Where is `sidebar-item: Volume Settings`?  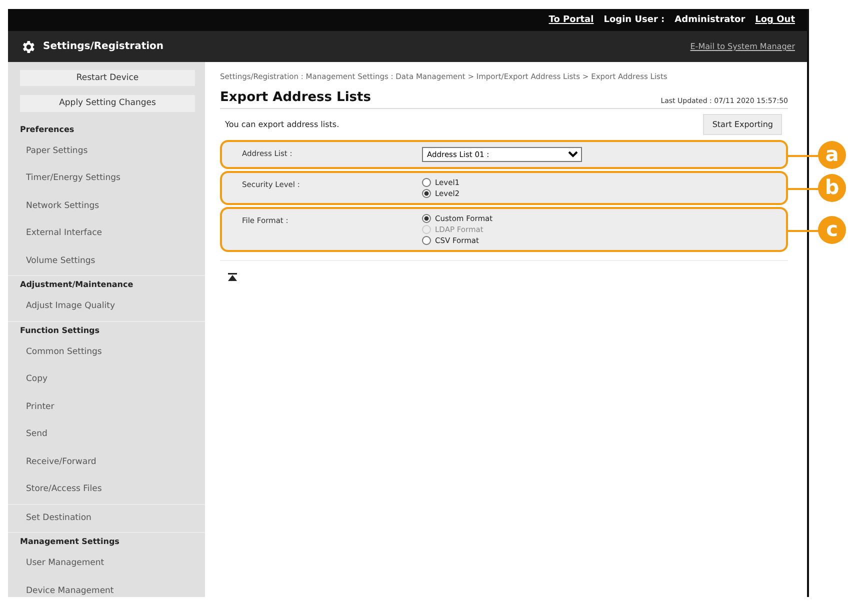 sidebar-item: Volume Settings is located at coordinates (106, 261).